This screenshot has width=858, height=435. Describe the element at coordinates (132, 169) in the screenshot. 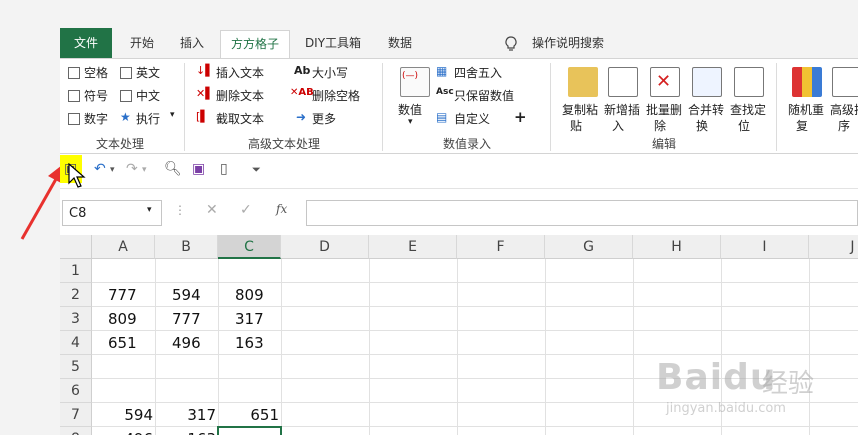

I see `redo-icon: ↷` at that location.